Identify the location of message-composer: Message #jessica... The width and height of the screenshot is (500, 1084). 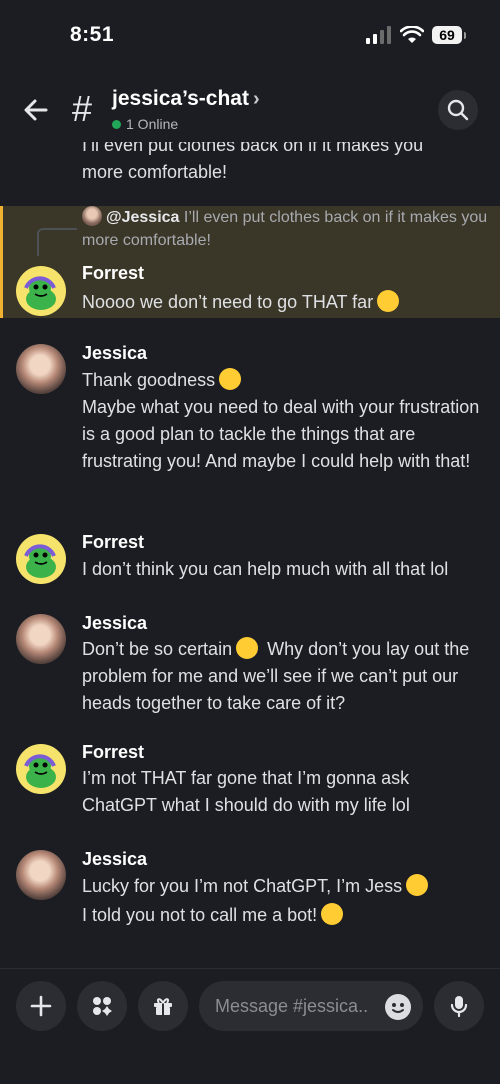
(250, 1026).